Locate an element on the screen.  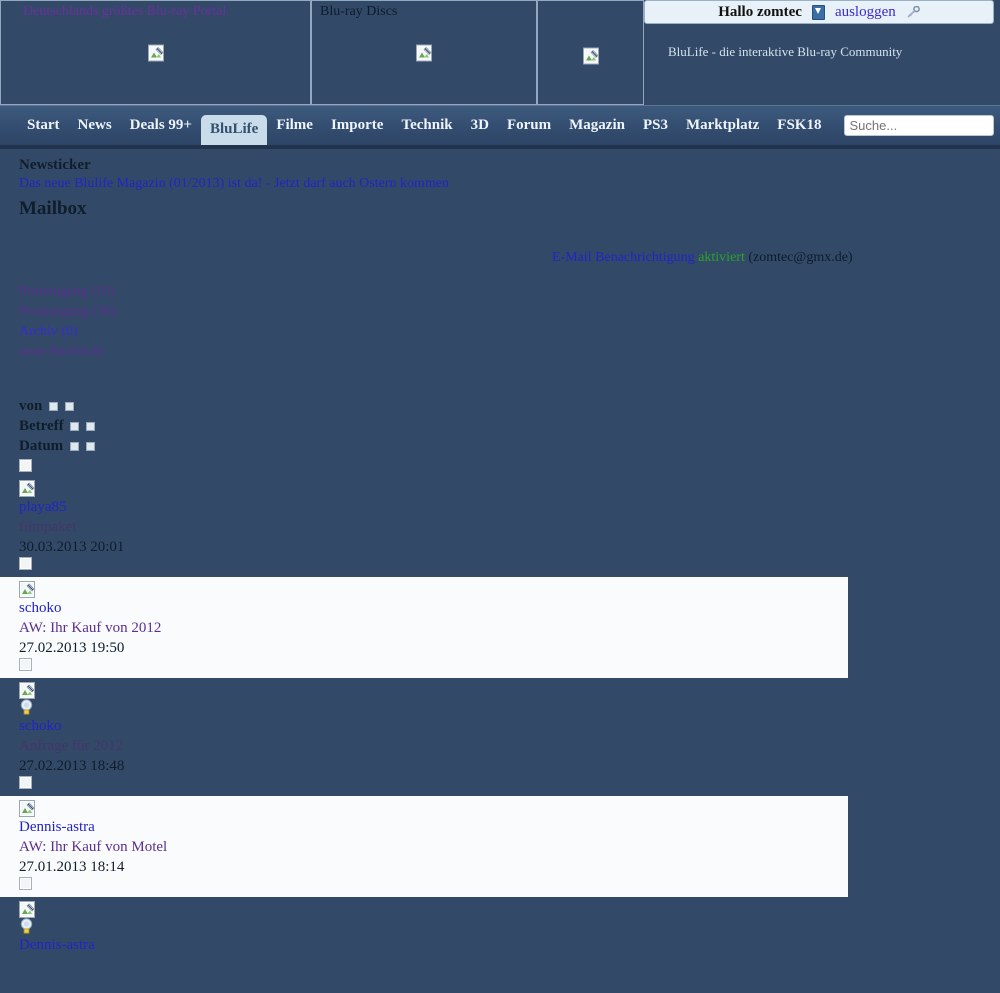
column-header-label: von is located at coordinates (31, 406).